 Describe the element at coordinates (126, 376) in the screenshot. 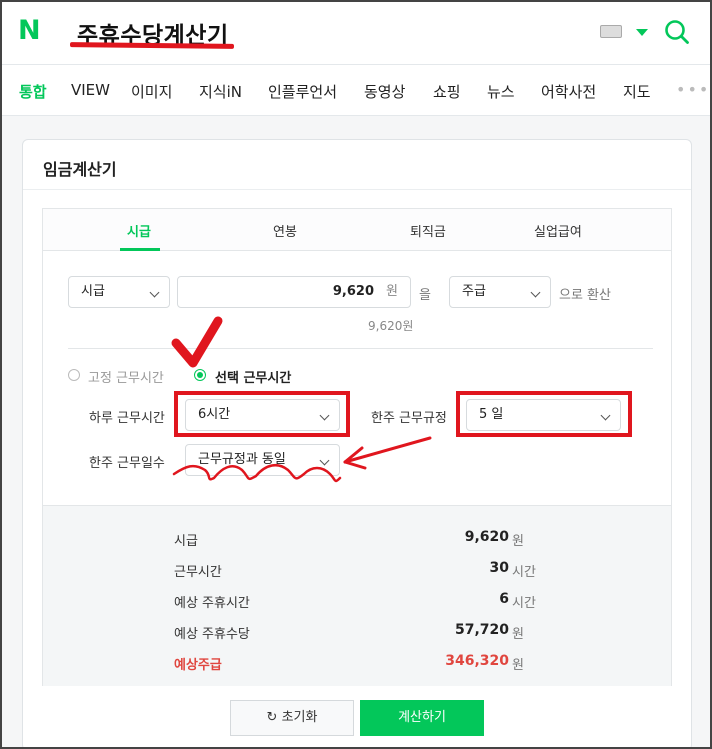

I see `fixed-hours-label: 고정 근무시간` at that location.